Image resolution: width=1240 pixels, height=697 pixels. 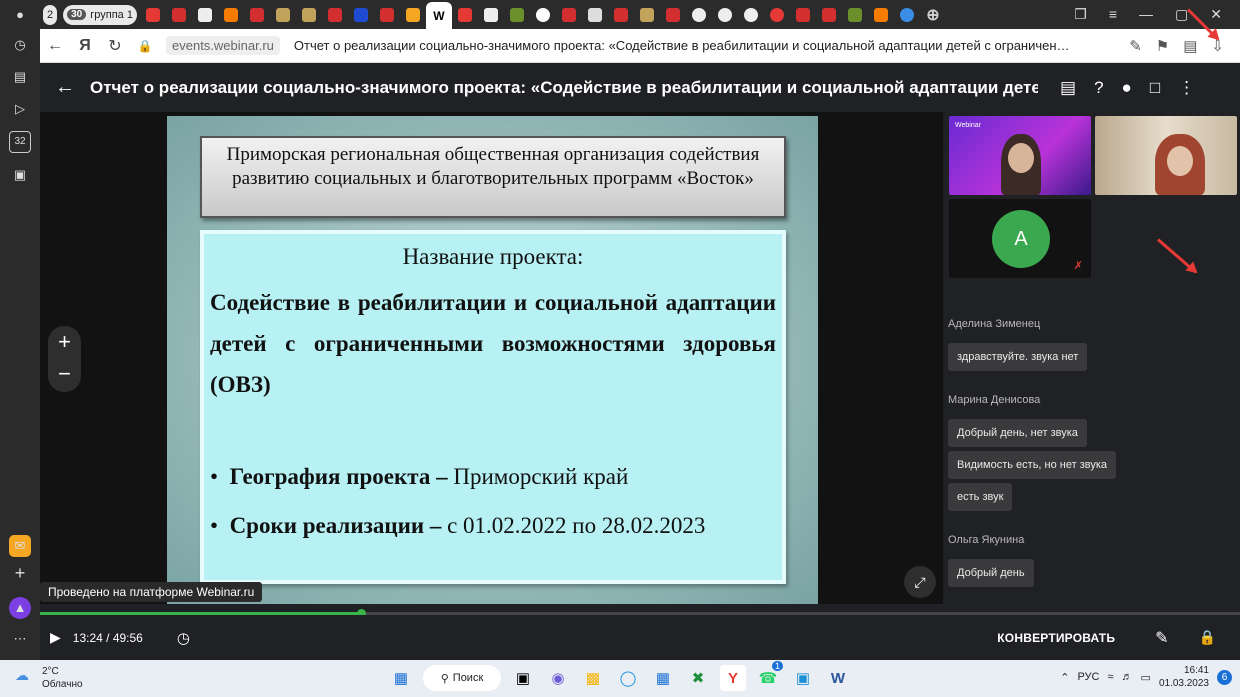 I want to click on start-icon: ▦, so click(x=401, y=678).